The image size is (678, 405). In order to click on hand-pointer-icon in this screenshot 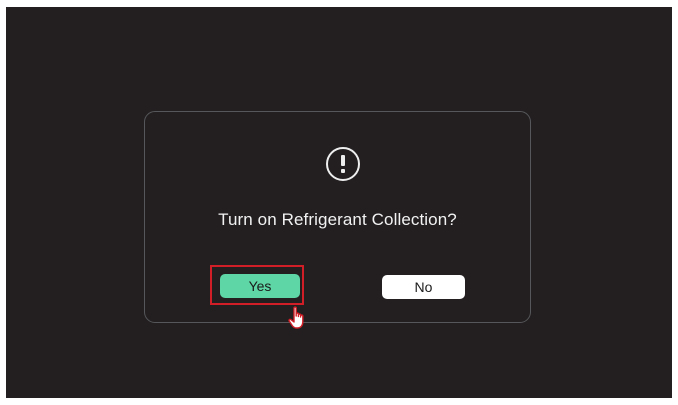, I will do `click(296, 317)`.